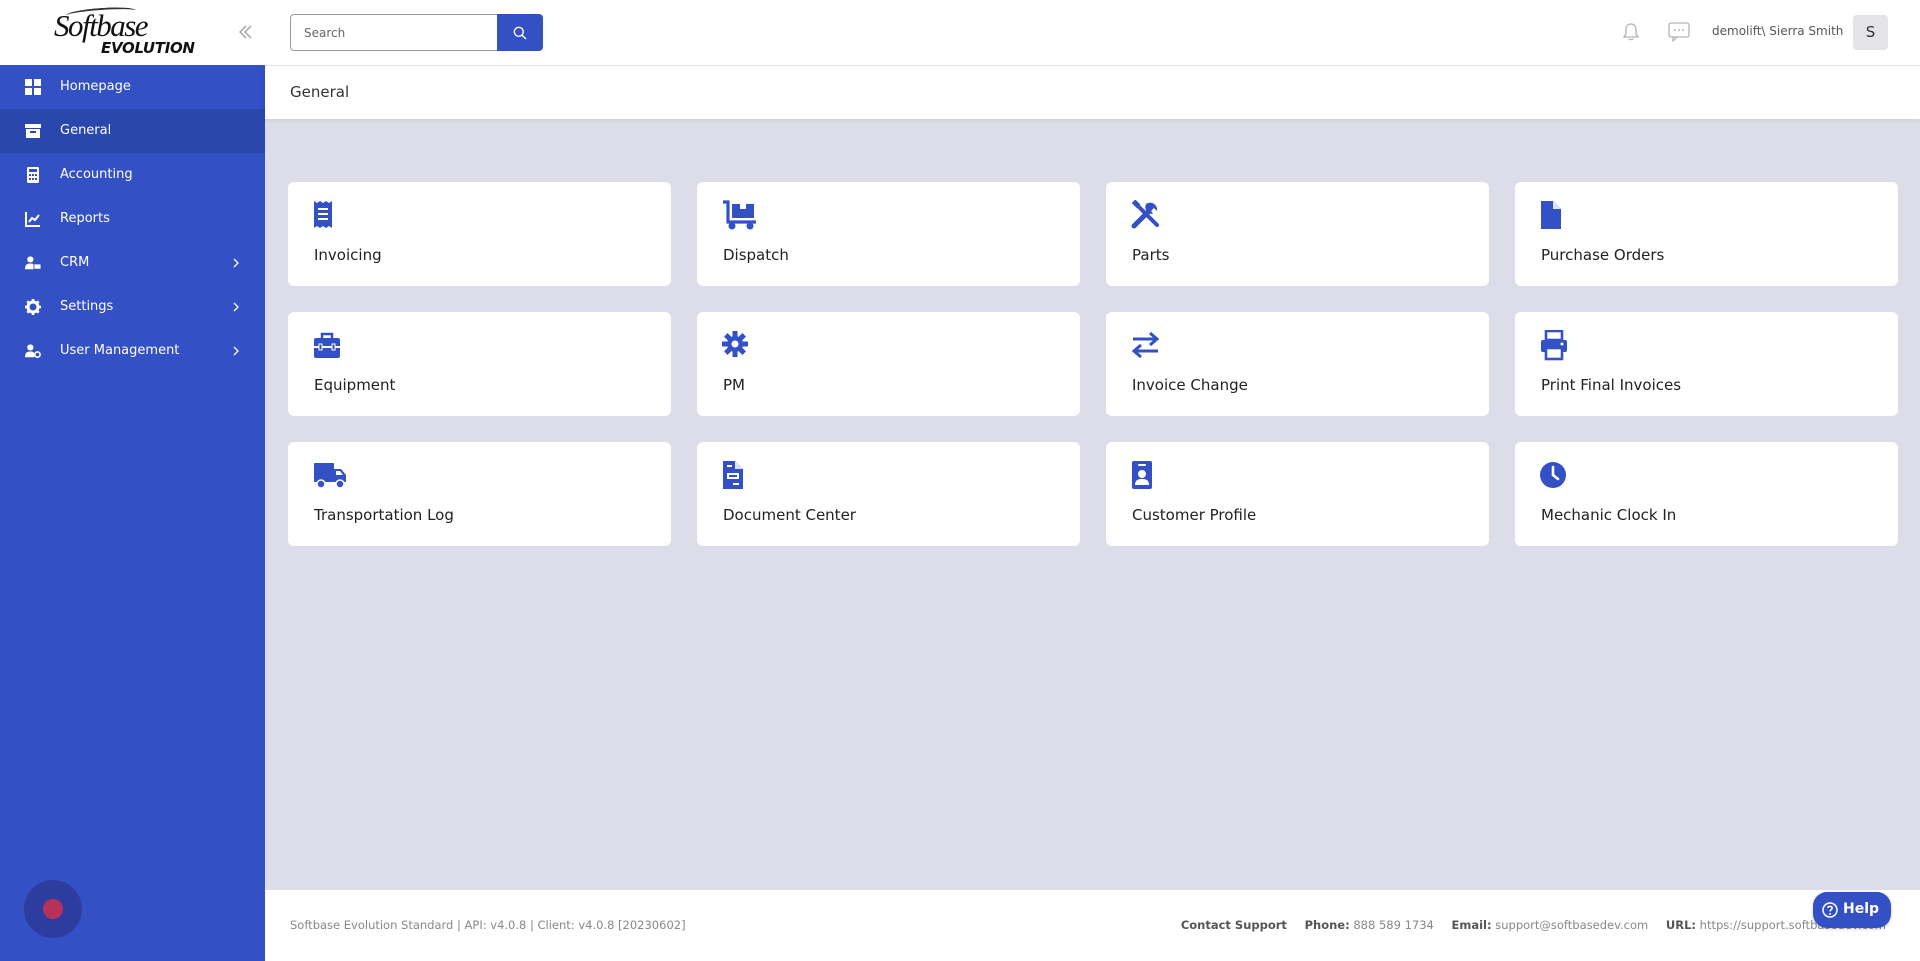 This screenshot has height=961, width=1920. What do you see at coordinates (1830, 910) in the screenshot?
I see `question-circle-icon` at bounding box center [1830, 910].